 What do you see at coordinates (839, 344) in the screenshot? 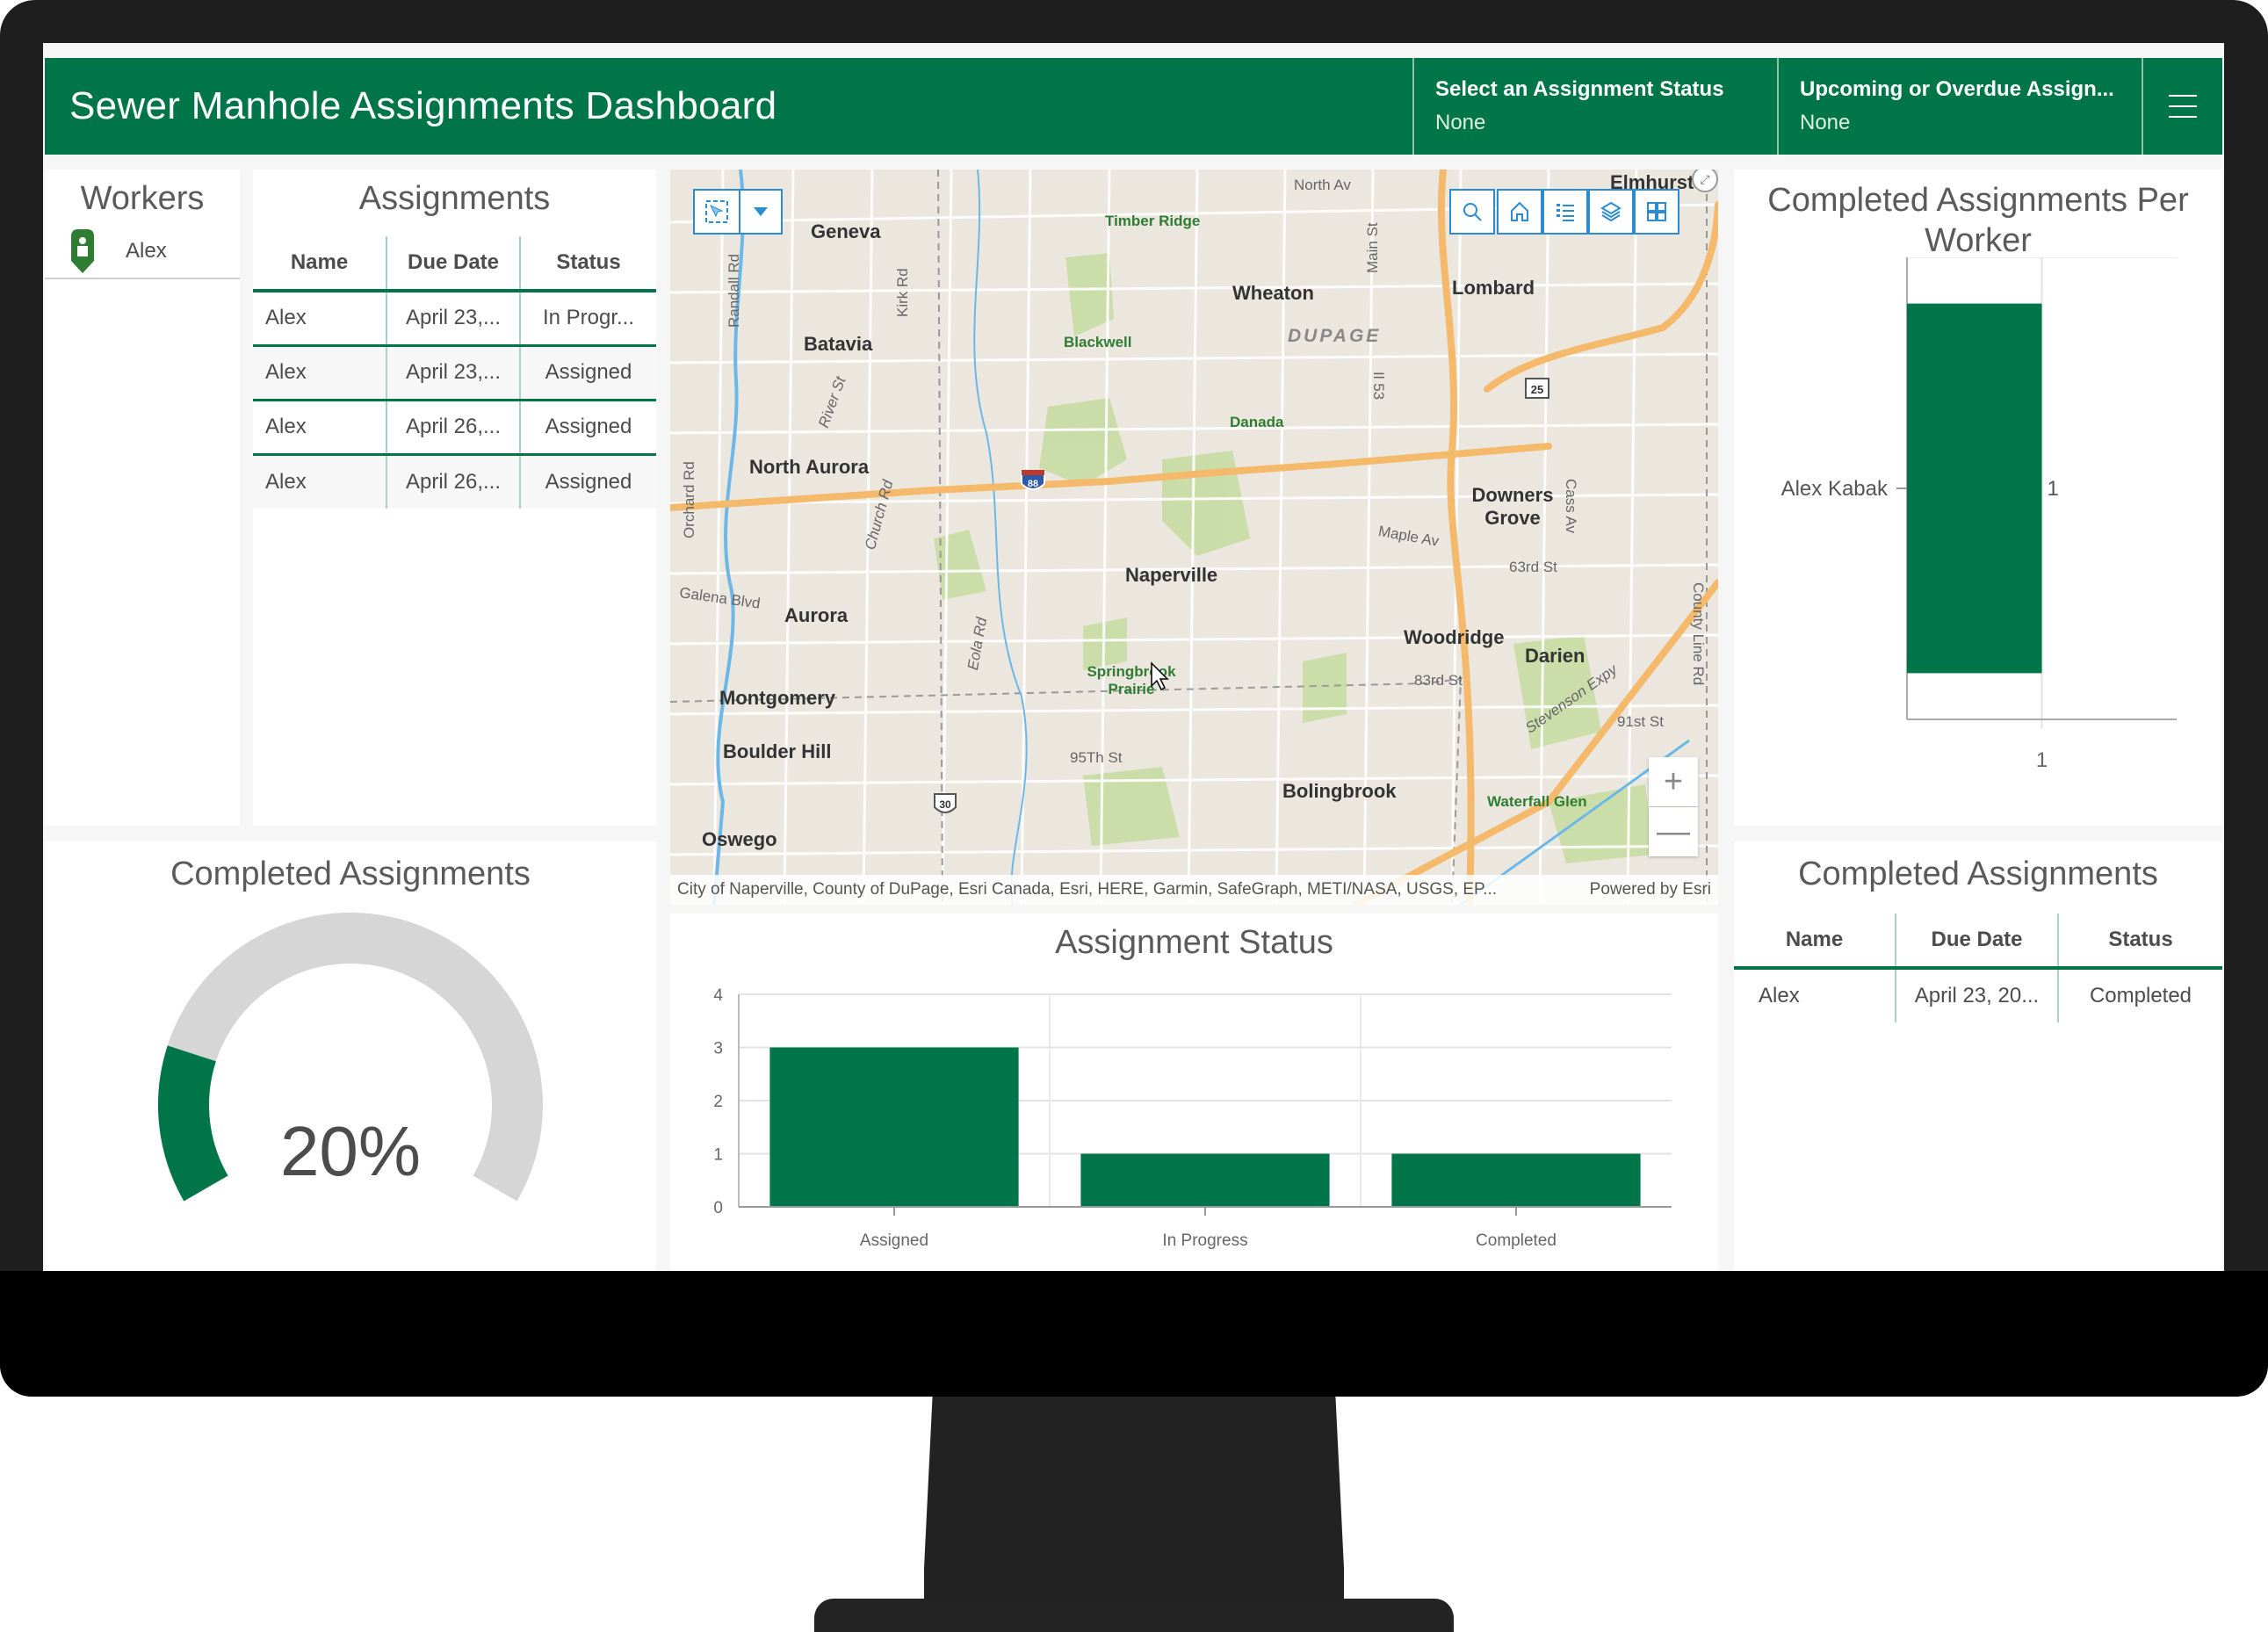
I see `map-label-city: Batavia` at bounding box center [839, 344].